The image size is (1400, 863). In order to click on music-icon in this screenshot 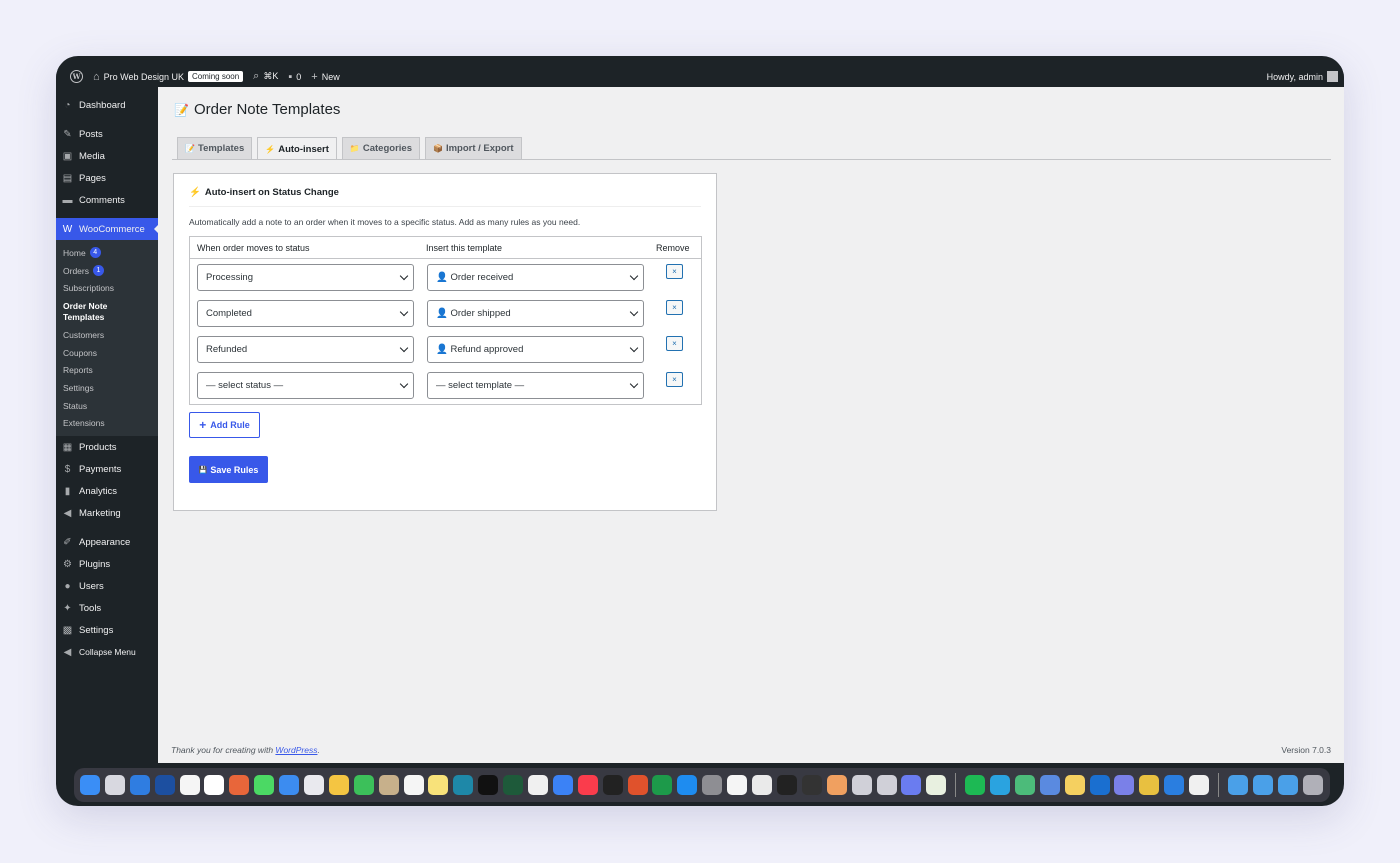, I will do `click(587, 785)`.